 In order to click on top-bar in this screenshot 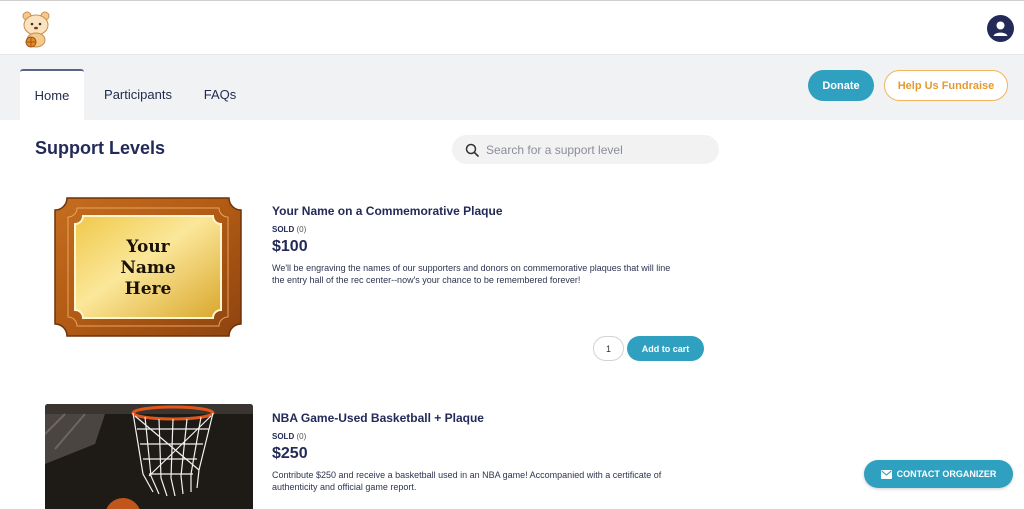, I will do `click(512, 27)`.